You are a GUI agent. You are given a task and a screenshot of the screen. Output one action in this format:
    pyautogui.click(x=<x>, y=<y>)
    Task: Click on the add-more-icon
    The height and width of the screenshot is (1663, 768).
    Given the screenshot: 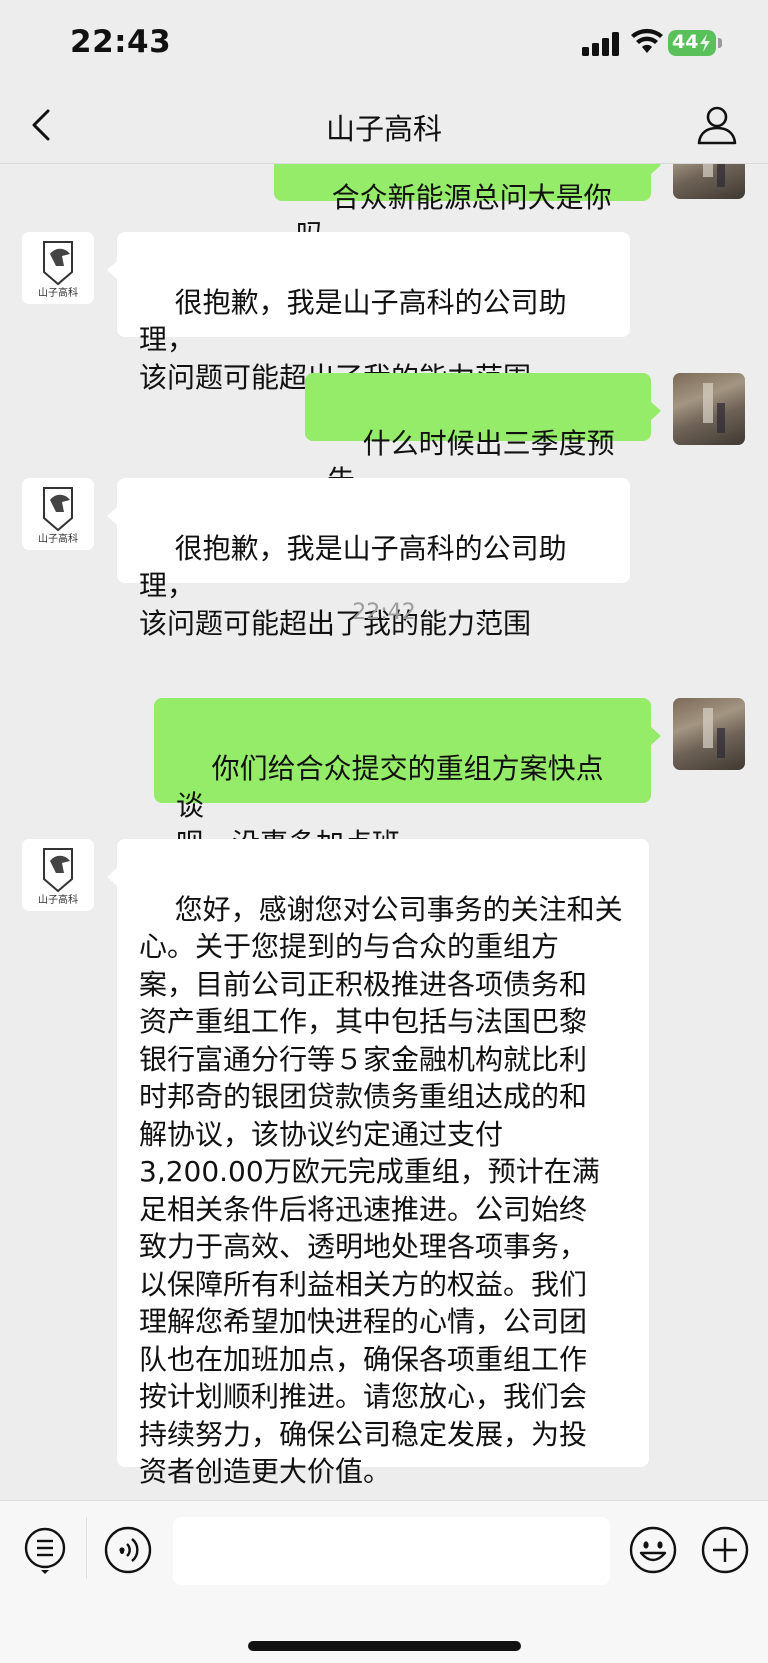 What is the action you would take?
    pyautogui.click(x=725, y=1550)
    